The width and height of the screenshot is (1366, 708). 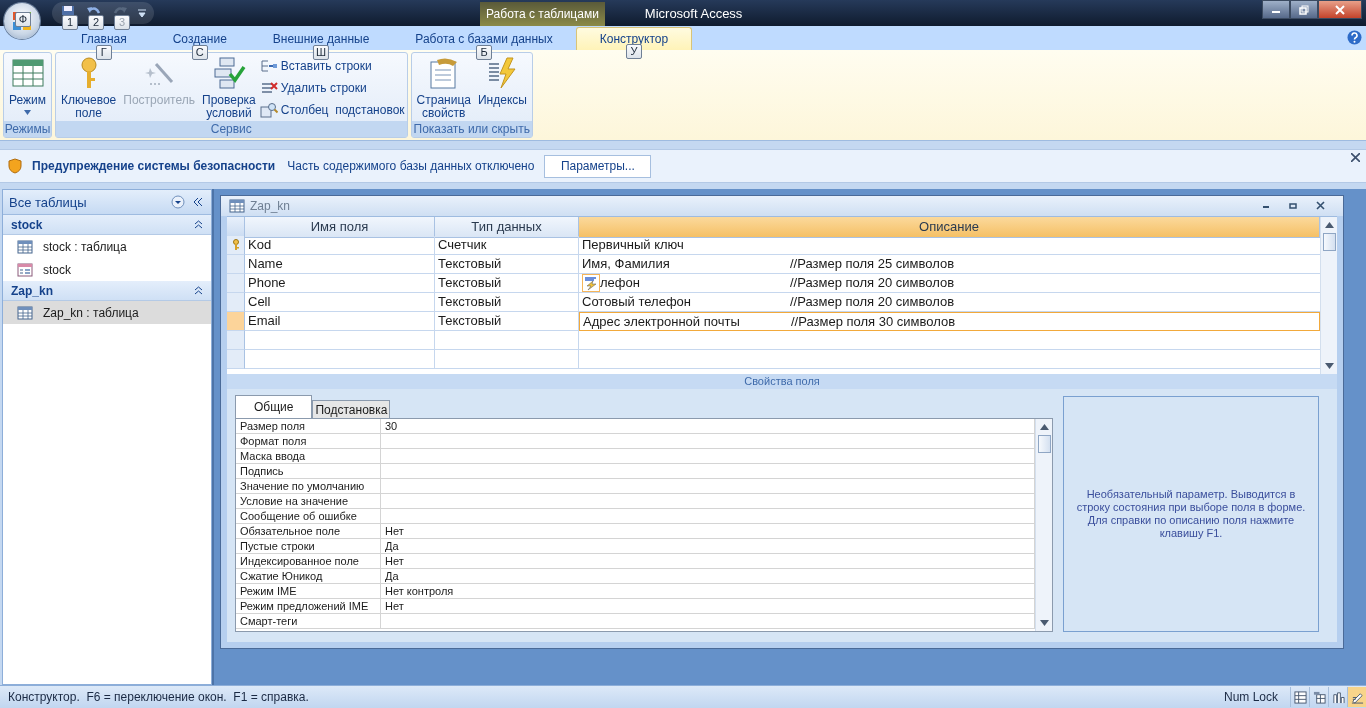 What do you see at coordinates (235, 245) in the screenshot?
I see `key-icon` at bounding box center [235, 245].